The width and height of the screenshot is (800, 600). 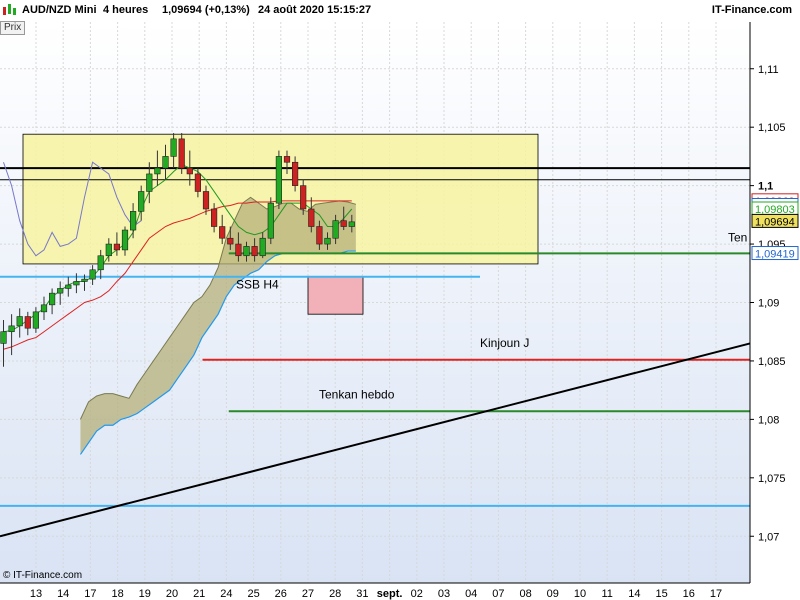 What do you see at coordinates (253, 594) in the screenshot?
I see `x-tick-label: 25` at bounding box center [253, 594].